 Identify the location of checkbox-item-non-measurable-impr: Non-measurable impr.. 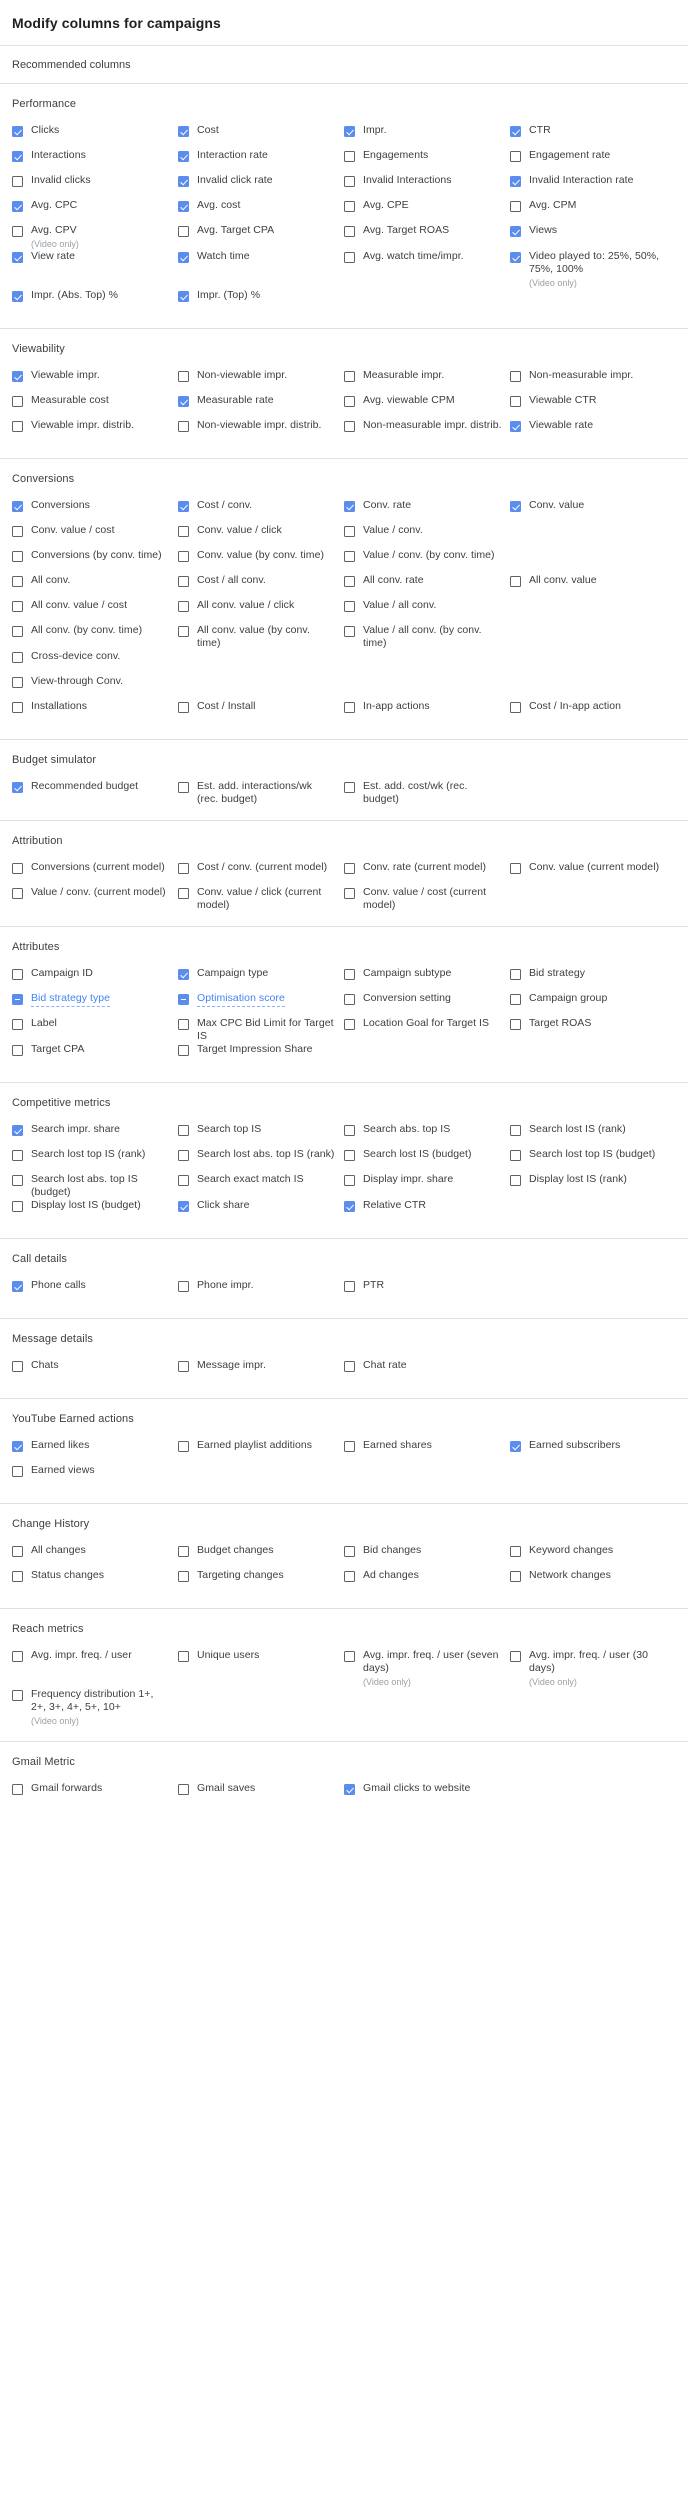
(593, 381).